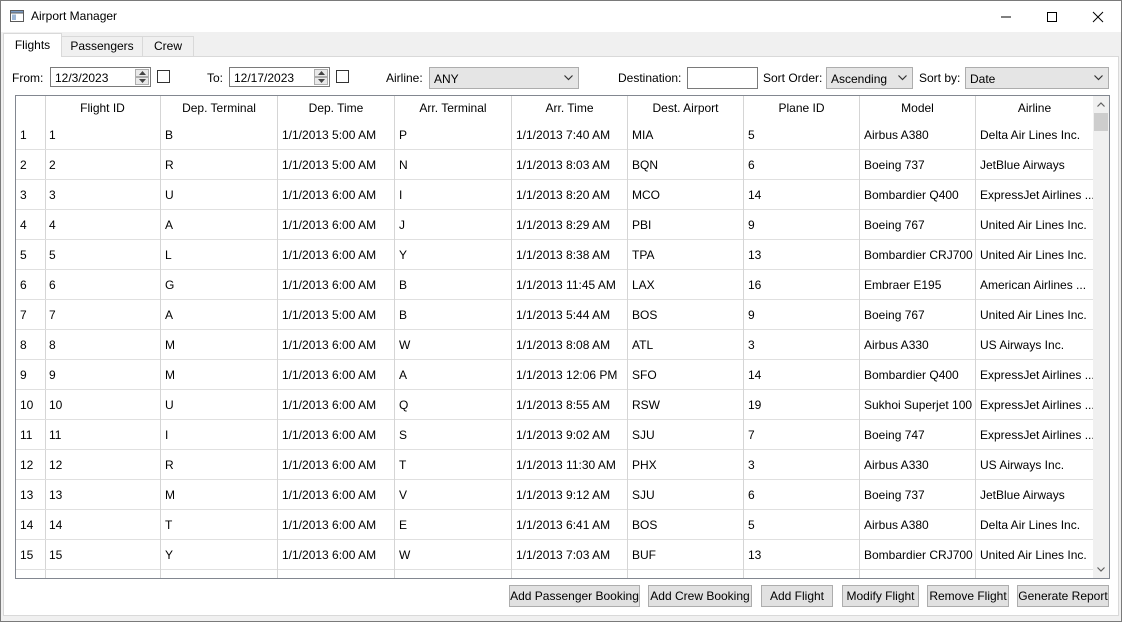 The width and height of the screenshot is (1122, 622). Describe the element at coordinates (1034, 108) in the screenshot. I see `column-header-airline: Airline` at that location.